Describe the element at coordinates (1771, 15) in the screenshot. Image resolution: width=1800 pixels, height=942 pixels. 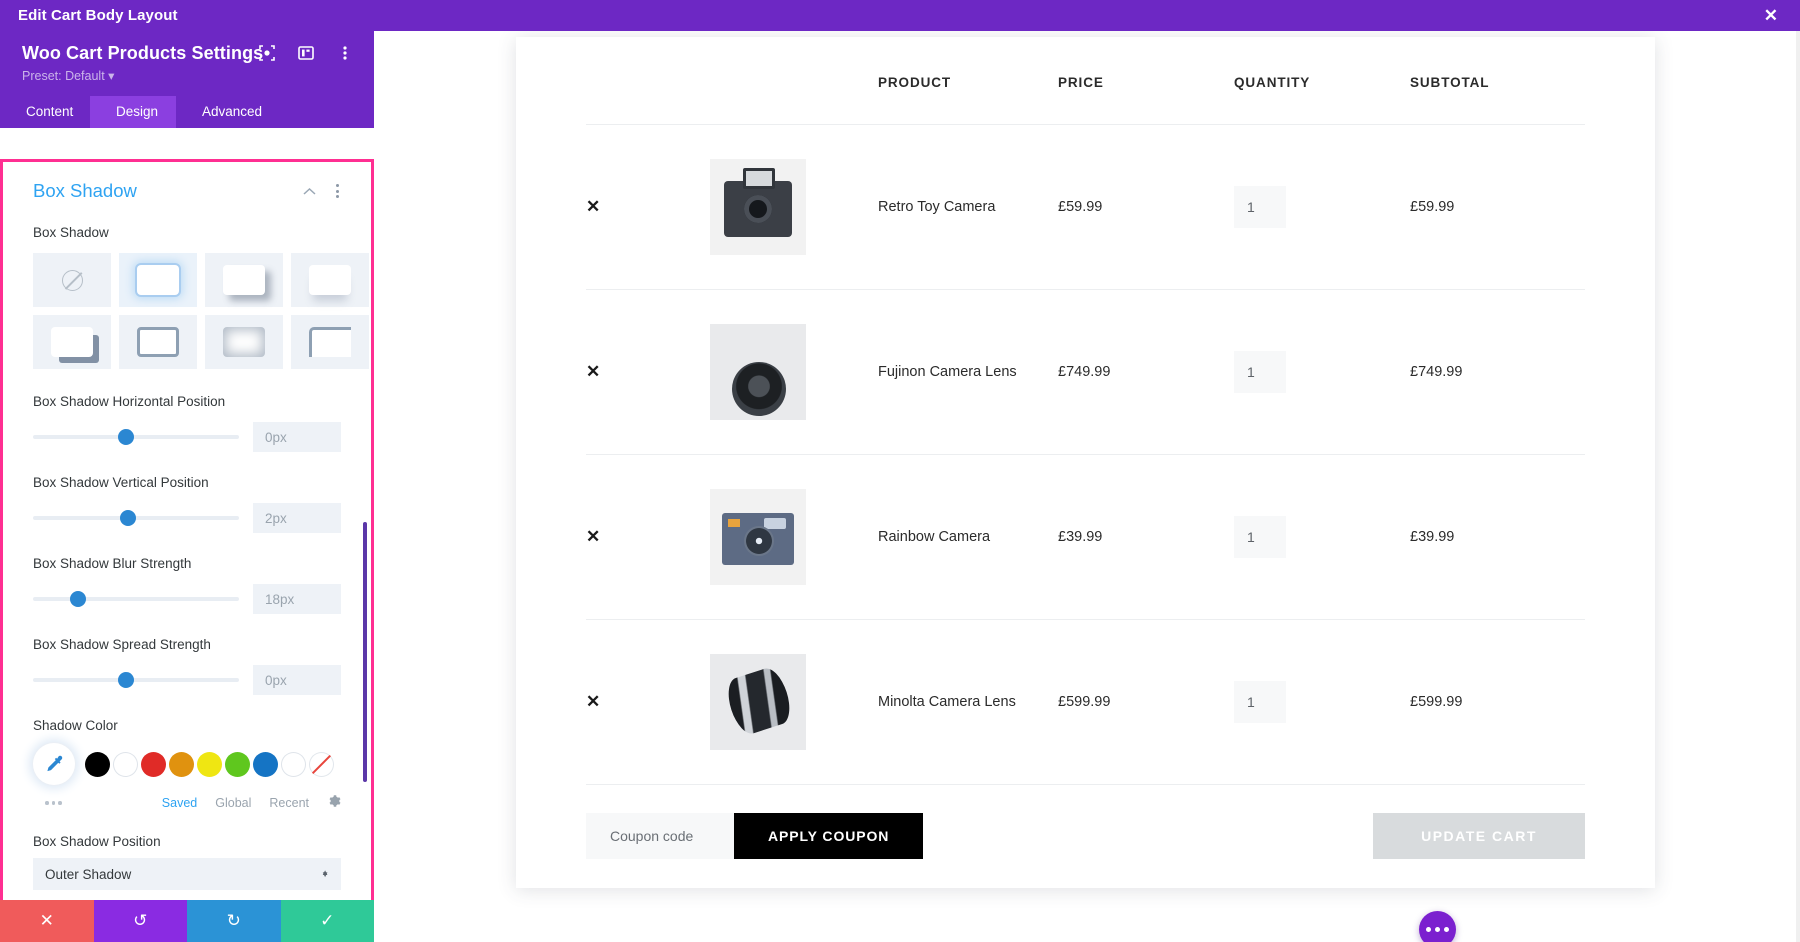
I see `close-icon: ✕` at that location.